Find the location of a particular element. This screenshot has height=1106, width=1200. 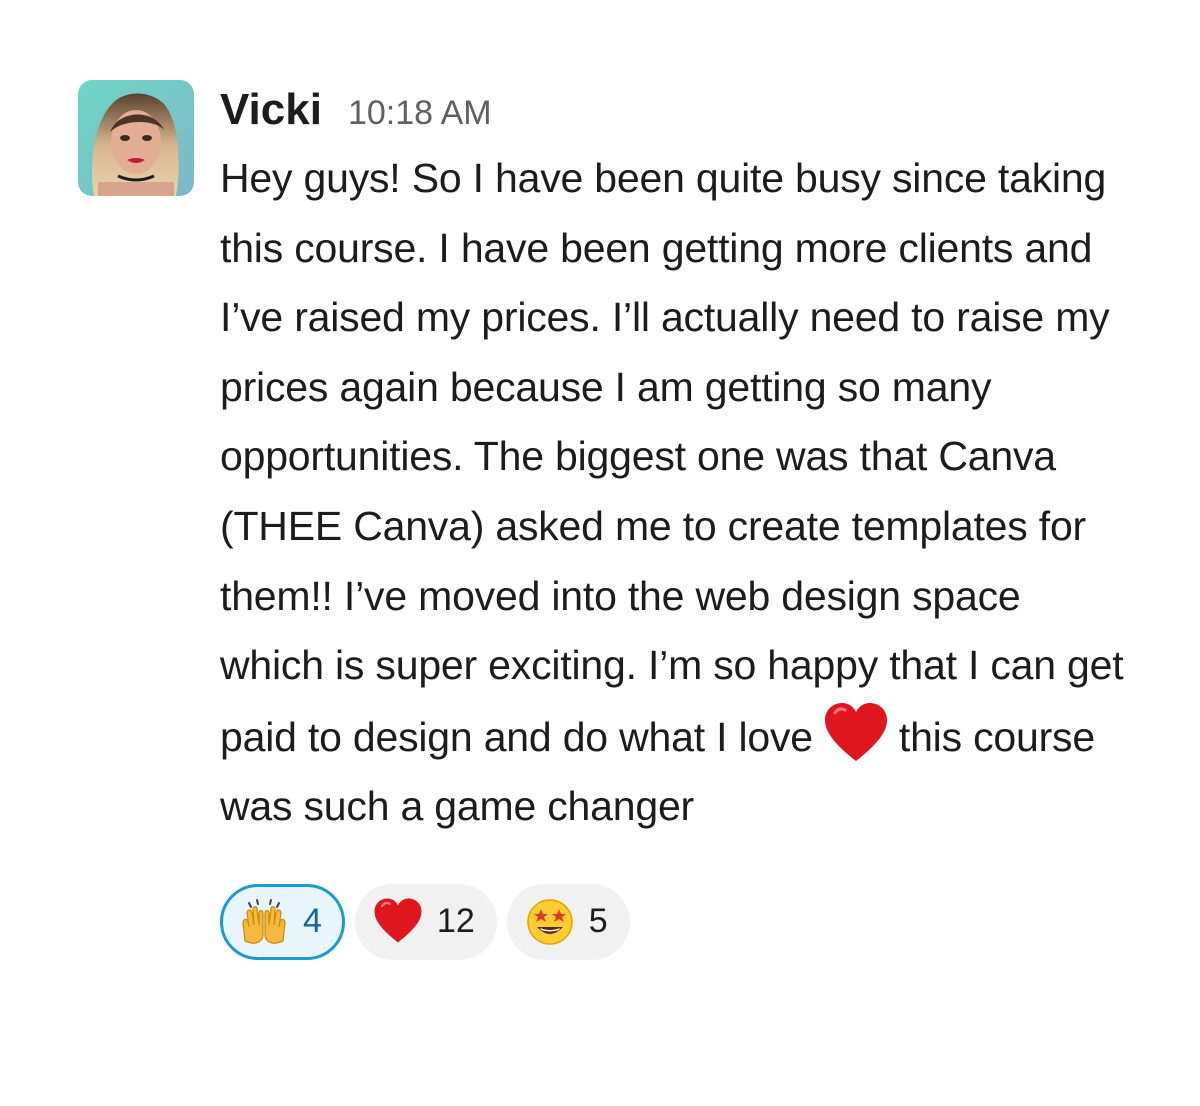

reaction-count: 4 is located at coordinates (312, 921).